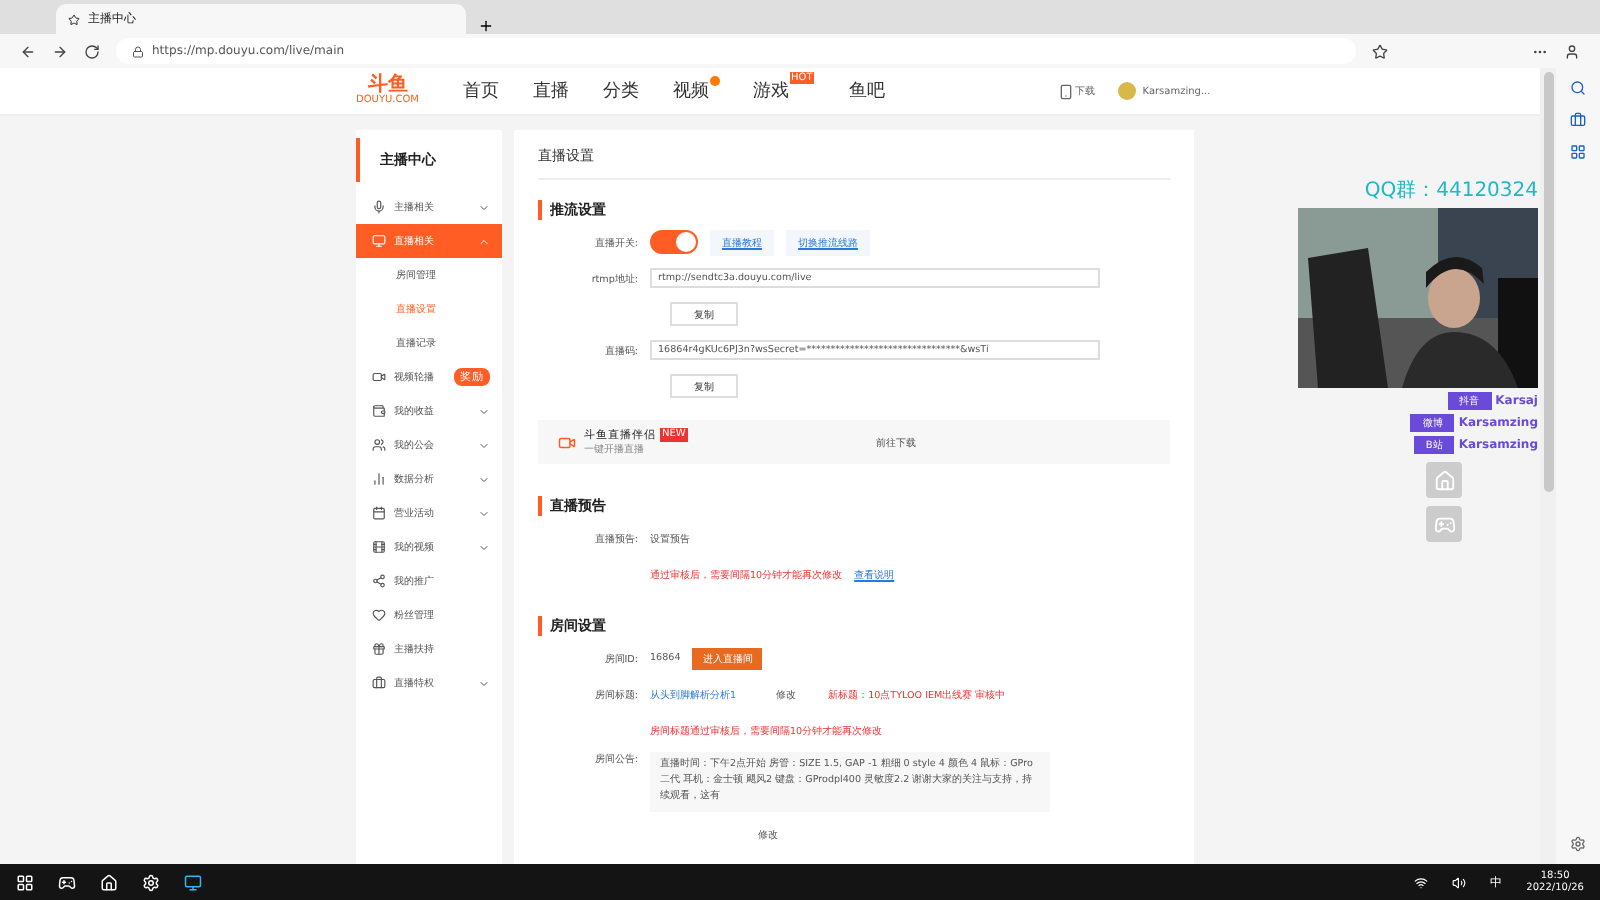  What do you see at coordinates (1572, 51) in the screenshot?
I see `profile-icon` at bounding box center [1572, 51].